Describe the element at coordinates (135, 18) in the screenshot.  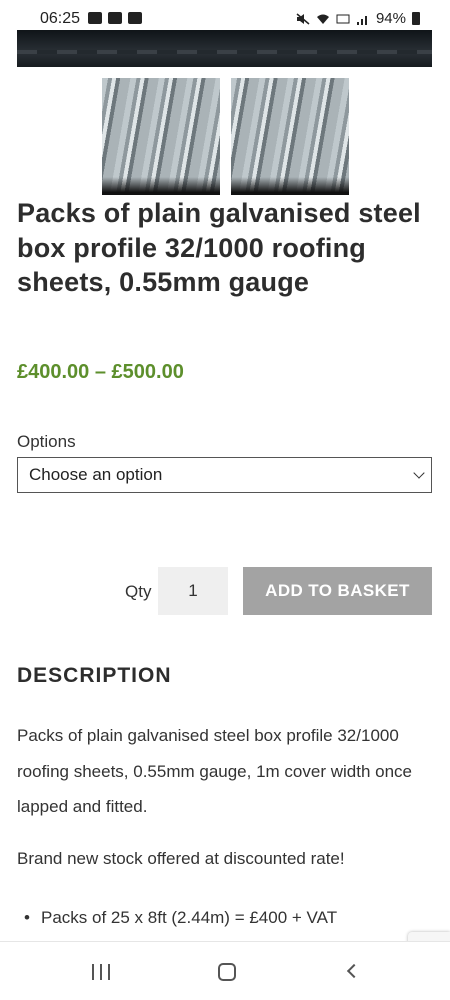
I see `vpn-icon` at that location.